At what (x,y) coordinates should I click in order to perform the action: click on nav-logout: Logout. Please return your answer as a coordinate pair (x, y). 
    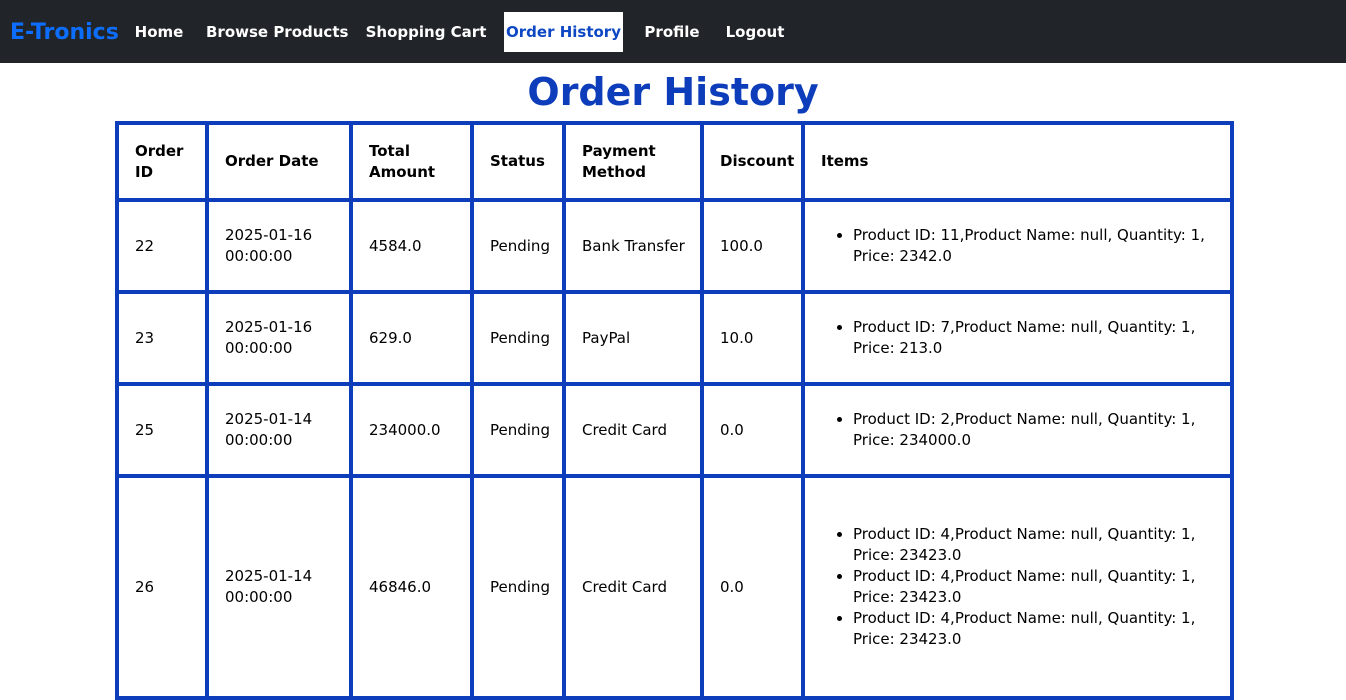
    Looking at the image, I should click on (755, 32).